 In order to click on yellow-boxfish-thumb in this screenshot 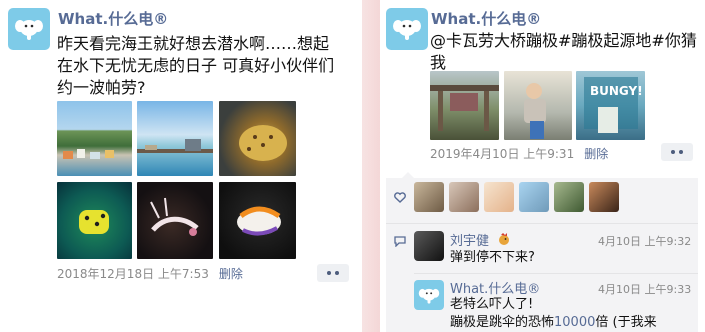, I will do `click(94, 222)`.